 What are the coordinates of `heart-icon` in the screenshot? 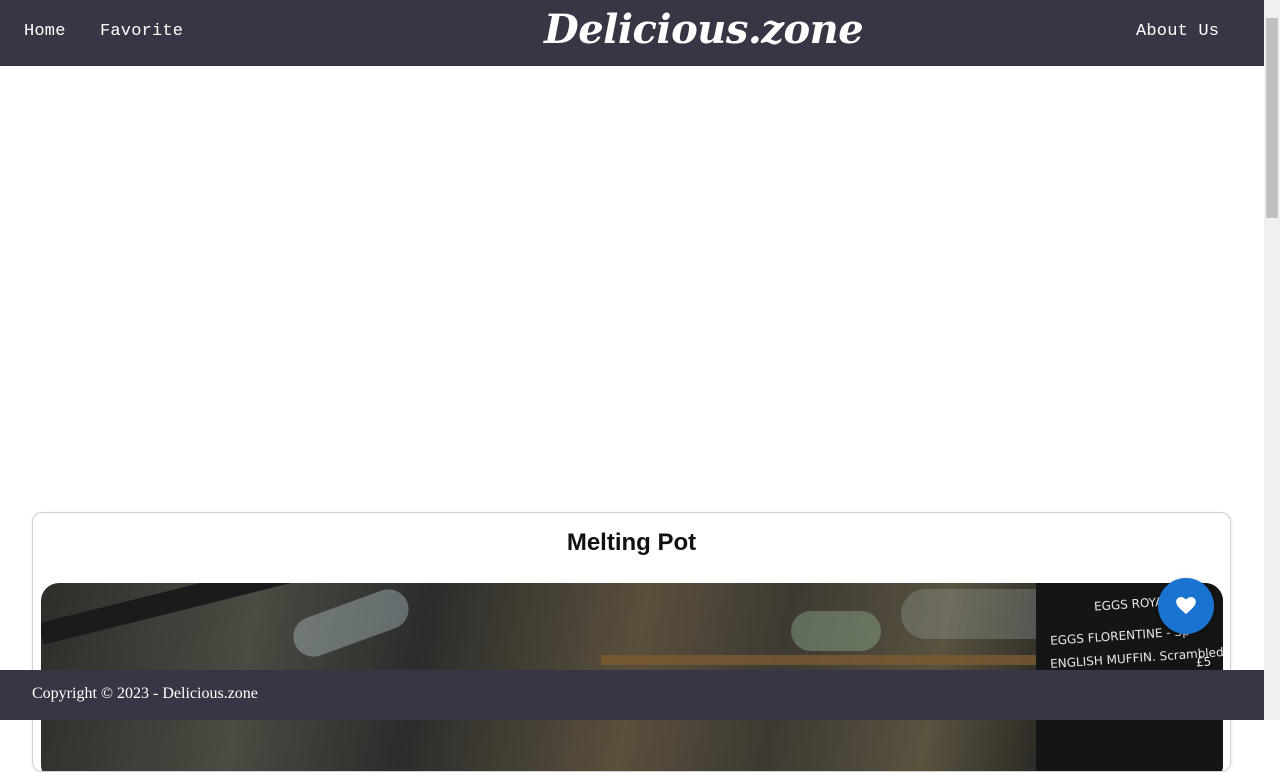 It's located at (1186, 606).